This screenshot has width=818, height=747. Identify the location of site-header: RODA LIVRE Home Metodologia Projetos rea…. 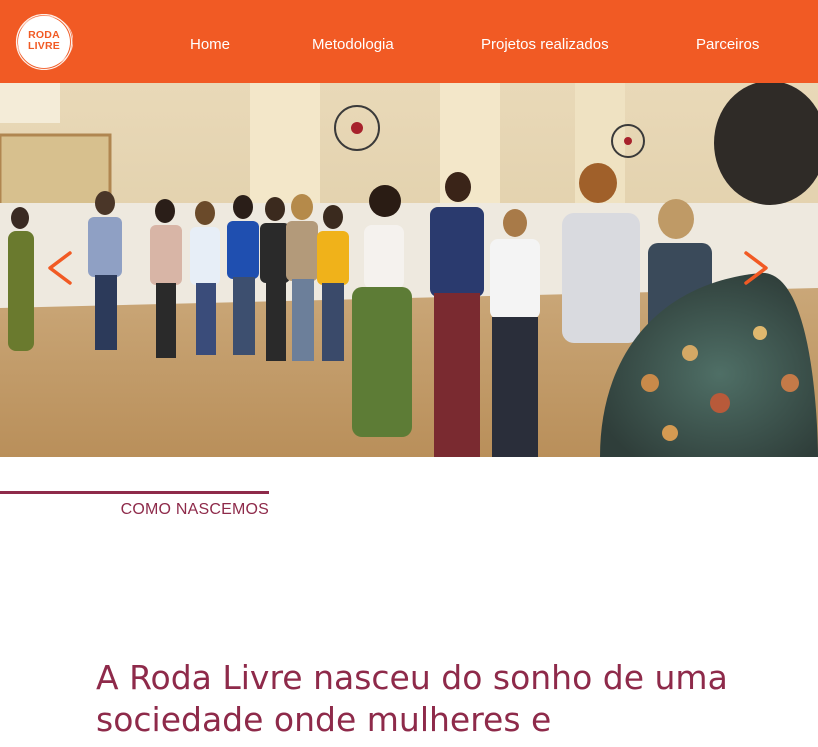
(409, 41).